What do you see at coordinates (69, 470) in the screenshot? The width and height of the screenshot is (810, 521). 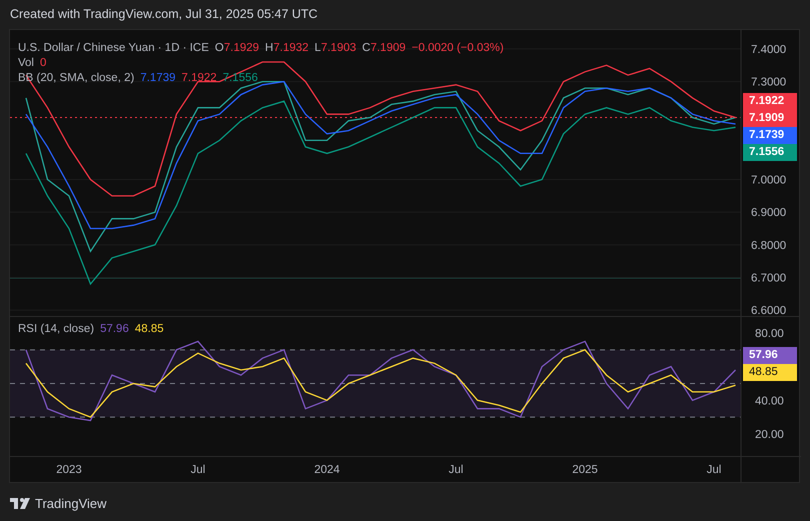 I see `time-label: 2023` at bounding box center [69, 470].